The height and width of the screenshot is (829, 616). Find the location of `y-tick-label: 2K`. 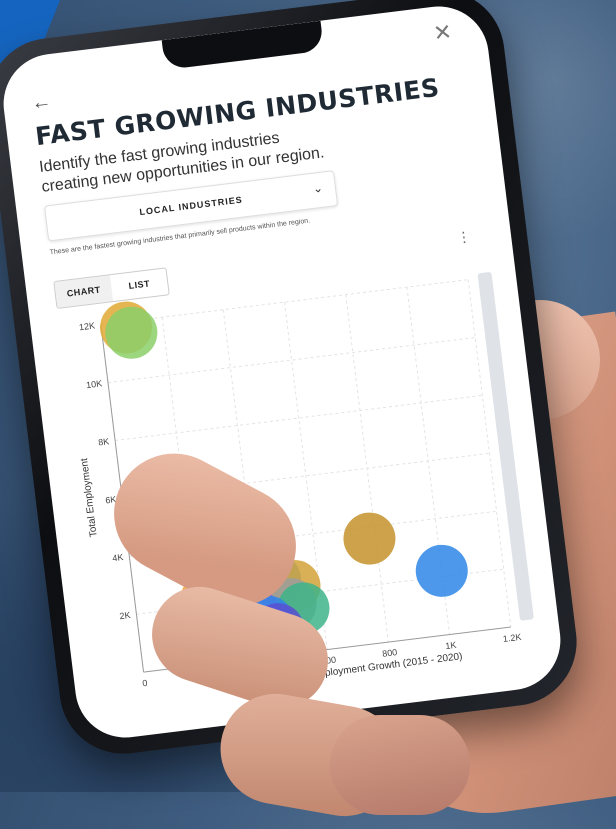

y-tick-label: 2K is located at coordinates (125, 615).